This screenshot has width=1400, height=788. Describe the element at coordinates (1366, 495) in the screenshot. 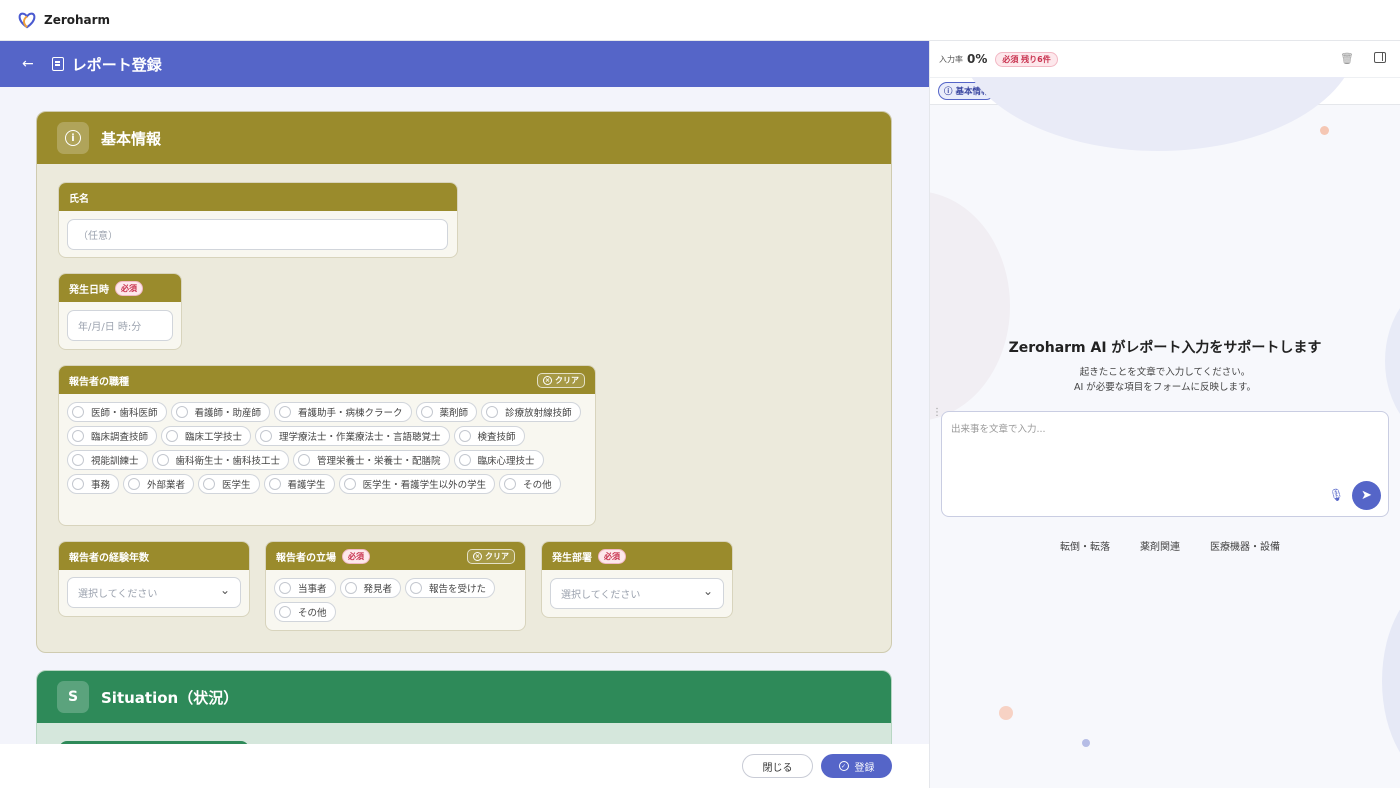

I see `send-button: ➤` at that location.